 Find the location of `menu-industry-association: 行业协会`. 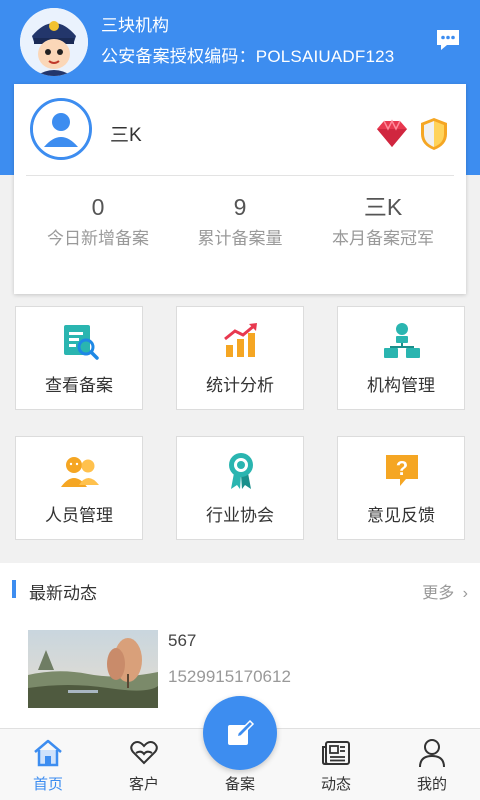

menu-industry-association: 行业协会 is located at coordinates (240, 488).